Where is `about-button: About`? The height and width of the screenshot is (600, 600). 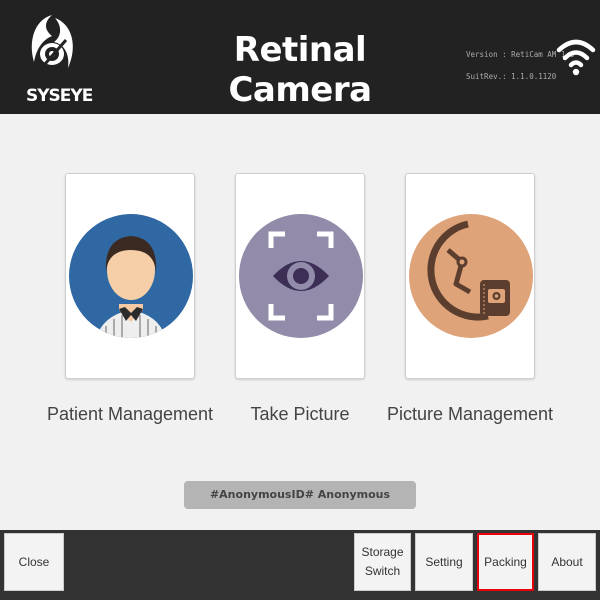
about-button: About is located at coordinates (567, 562).